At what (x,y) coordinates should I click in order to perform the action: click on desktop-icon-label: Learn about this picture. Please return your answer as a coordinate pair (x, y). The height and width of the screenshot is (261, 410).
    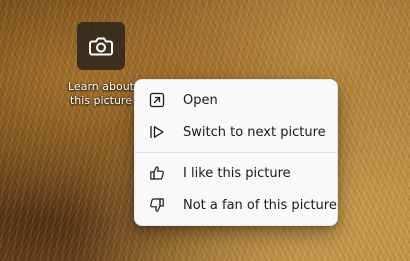
    Looking at the image, I should click on (101, 93).